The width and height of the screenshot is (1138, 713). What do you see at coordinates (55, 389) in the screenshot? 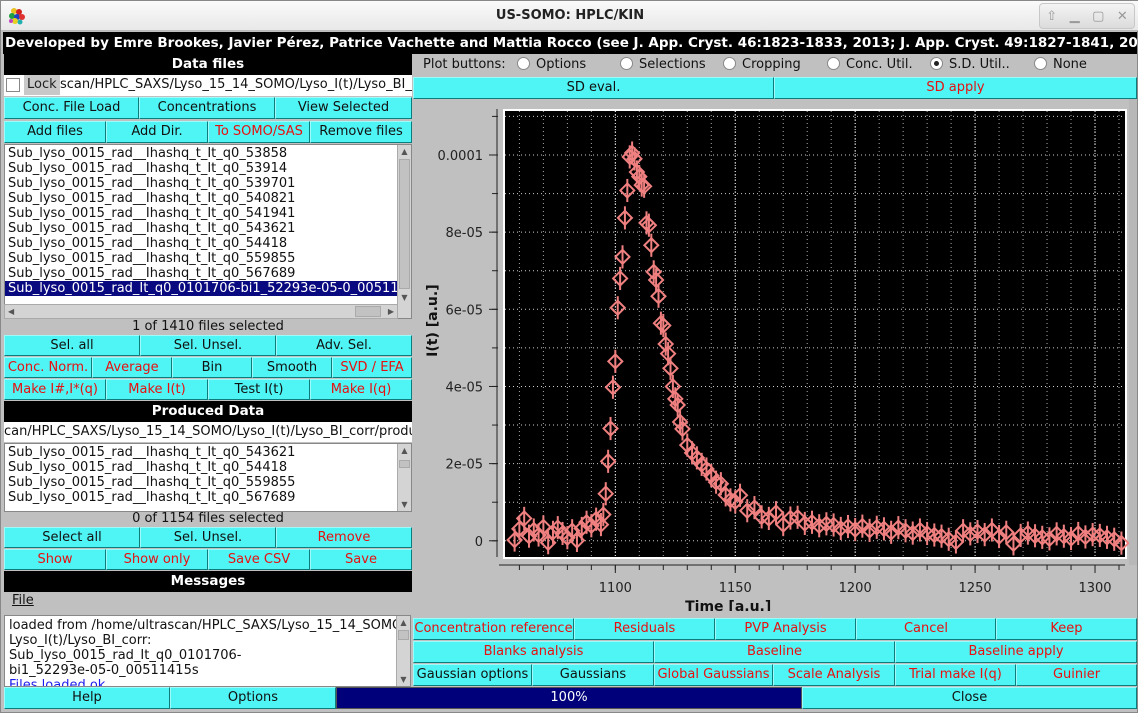
I see `make-ihash-istar-q-button: Make I#,I*(q)` at bounding box center [55, 389].